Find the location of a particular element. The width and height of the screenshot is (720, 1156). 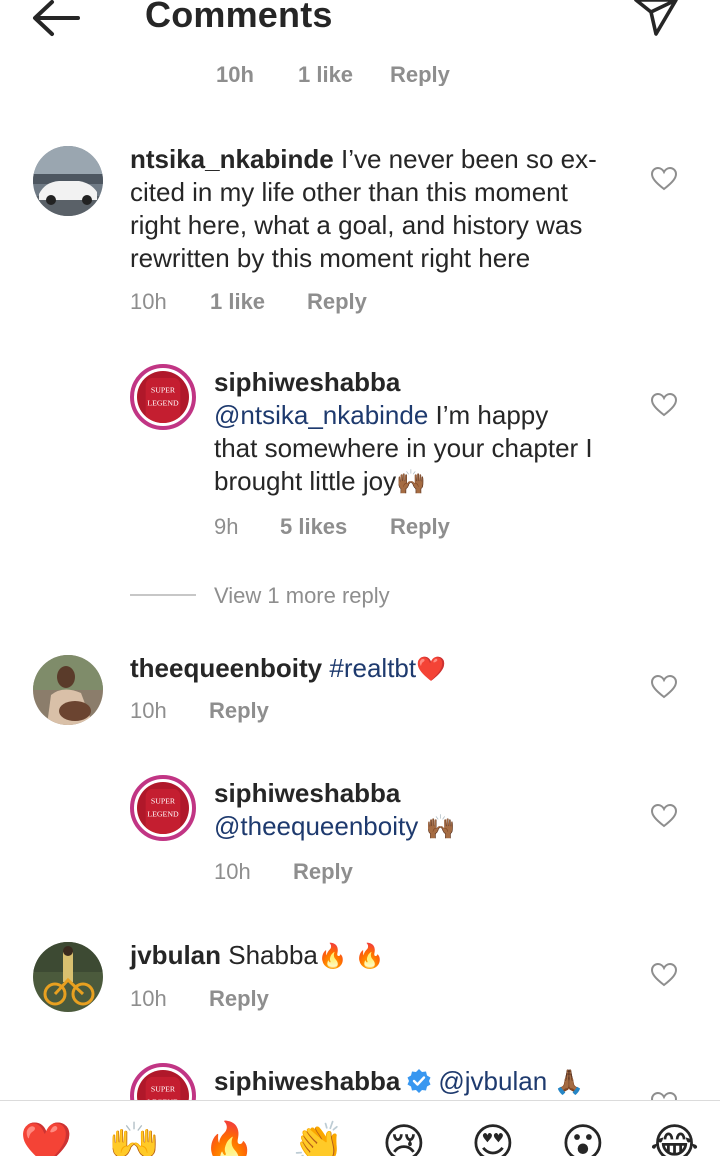

comment-likes: 5 likes is located at coordinates (313, 527).